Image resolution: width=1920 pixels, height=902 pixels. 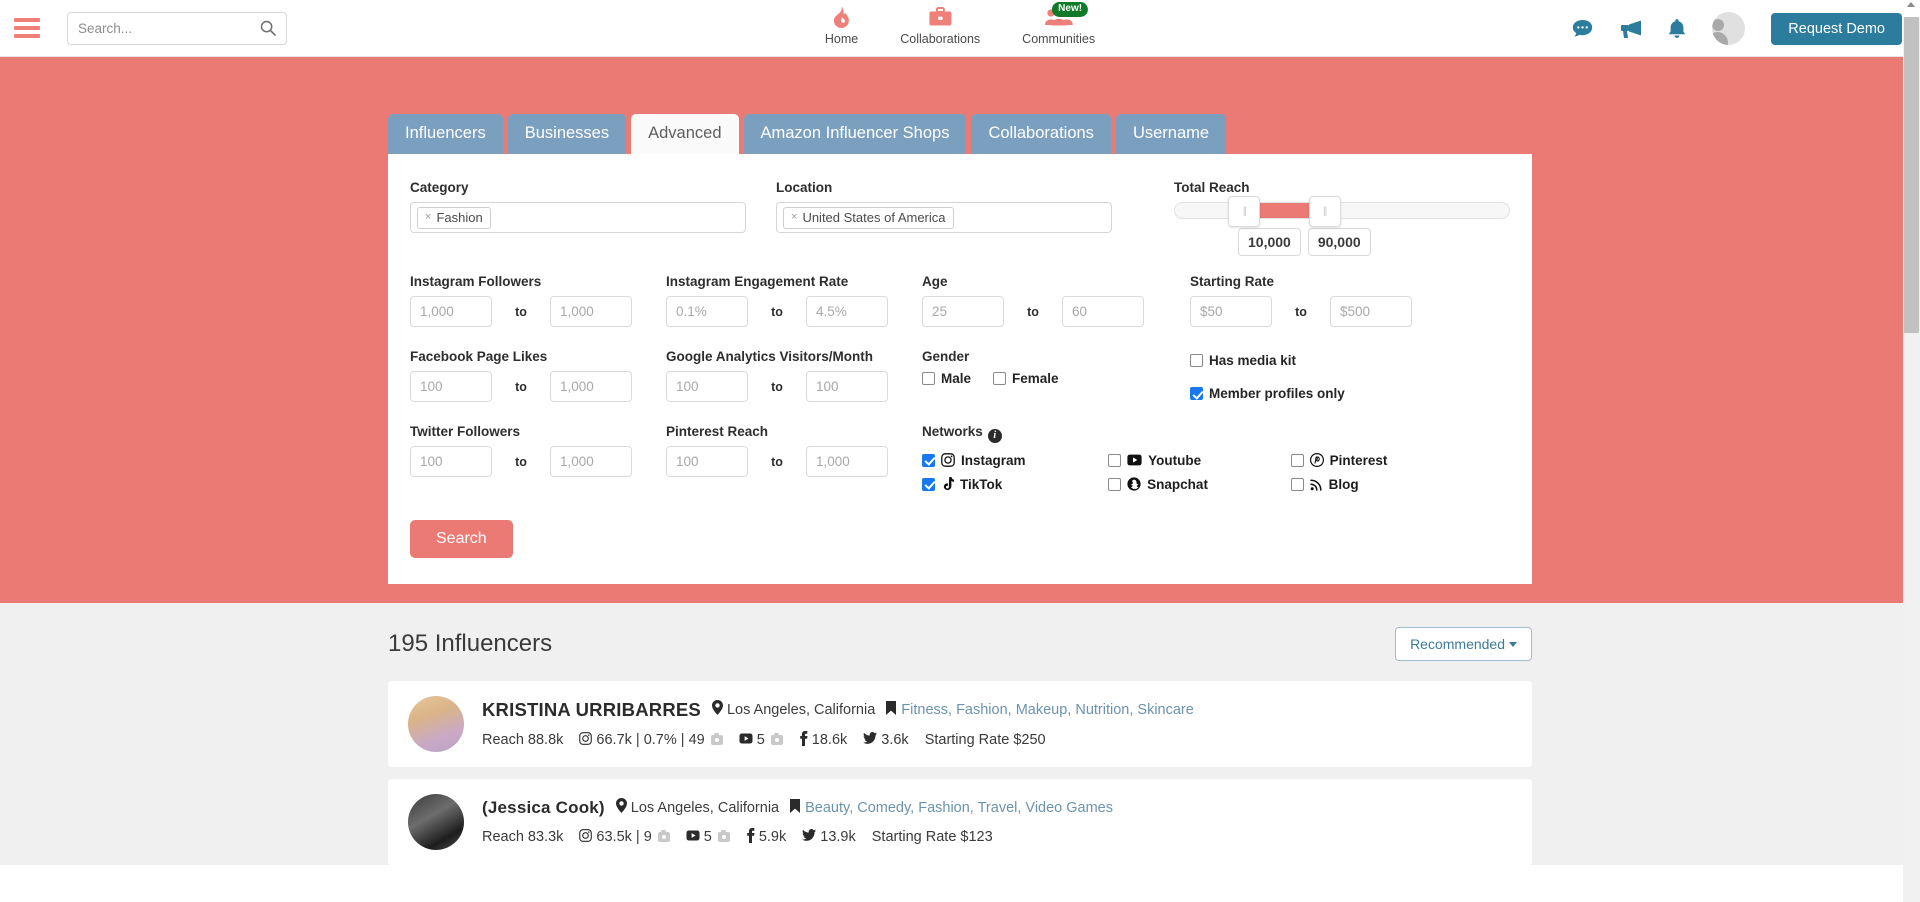 I want to click on global-search, so click(x=177, y=28).